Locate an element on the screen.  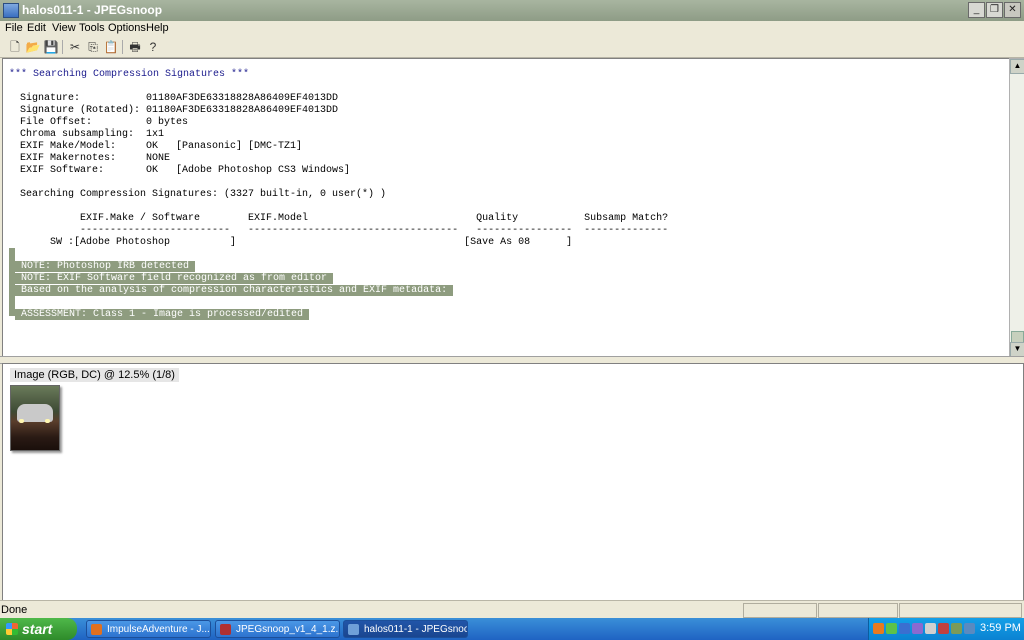
monitor-icon is located at coordinates (969, 628).